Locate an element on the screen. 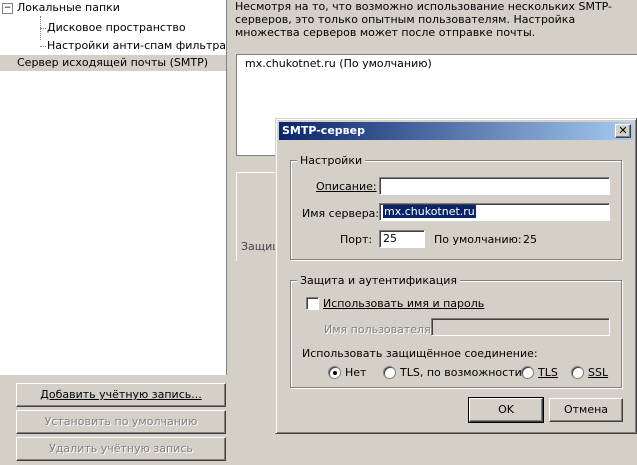 The width and height of the screenshot is (637, 465). connection-ssl-radio is located at coordinates (577, 372).